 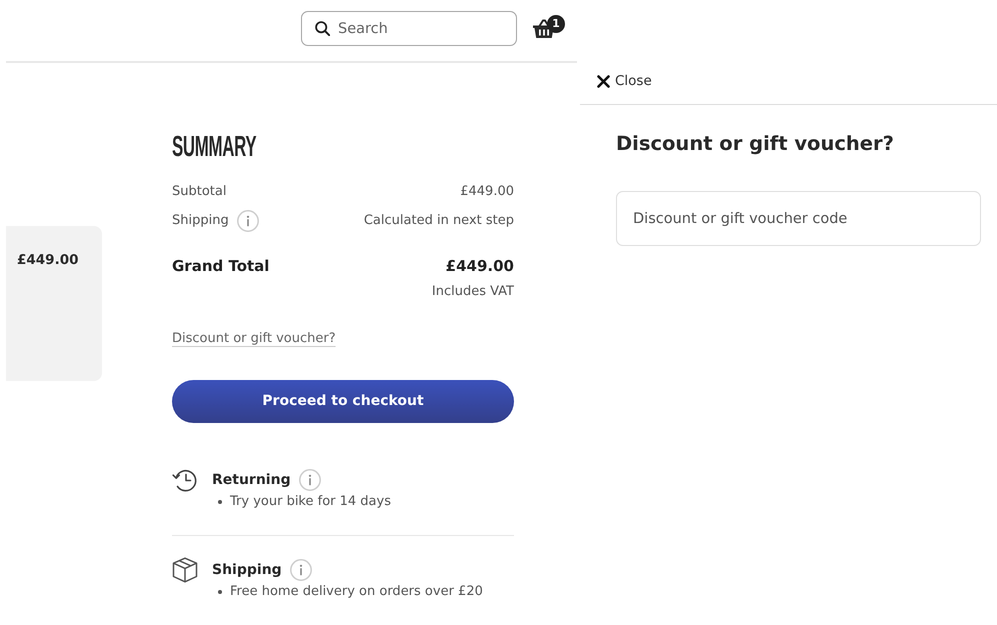 I want to click on search-field: Search, so click(x=409, y=28).